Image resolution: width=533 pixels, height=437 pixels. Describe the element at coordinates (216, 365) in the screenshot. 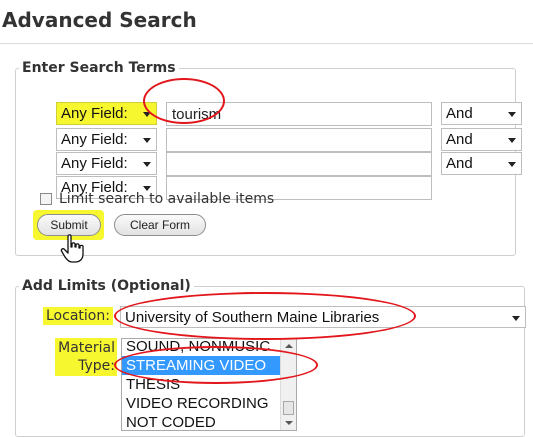

I see `annotation-circle-material-type` at that location.